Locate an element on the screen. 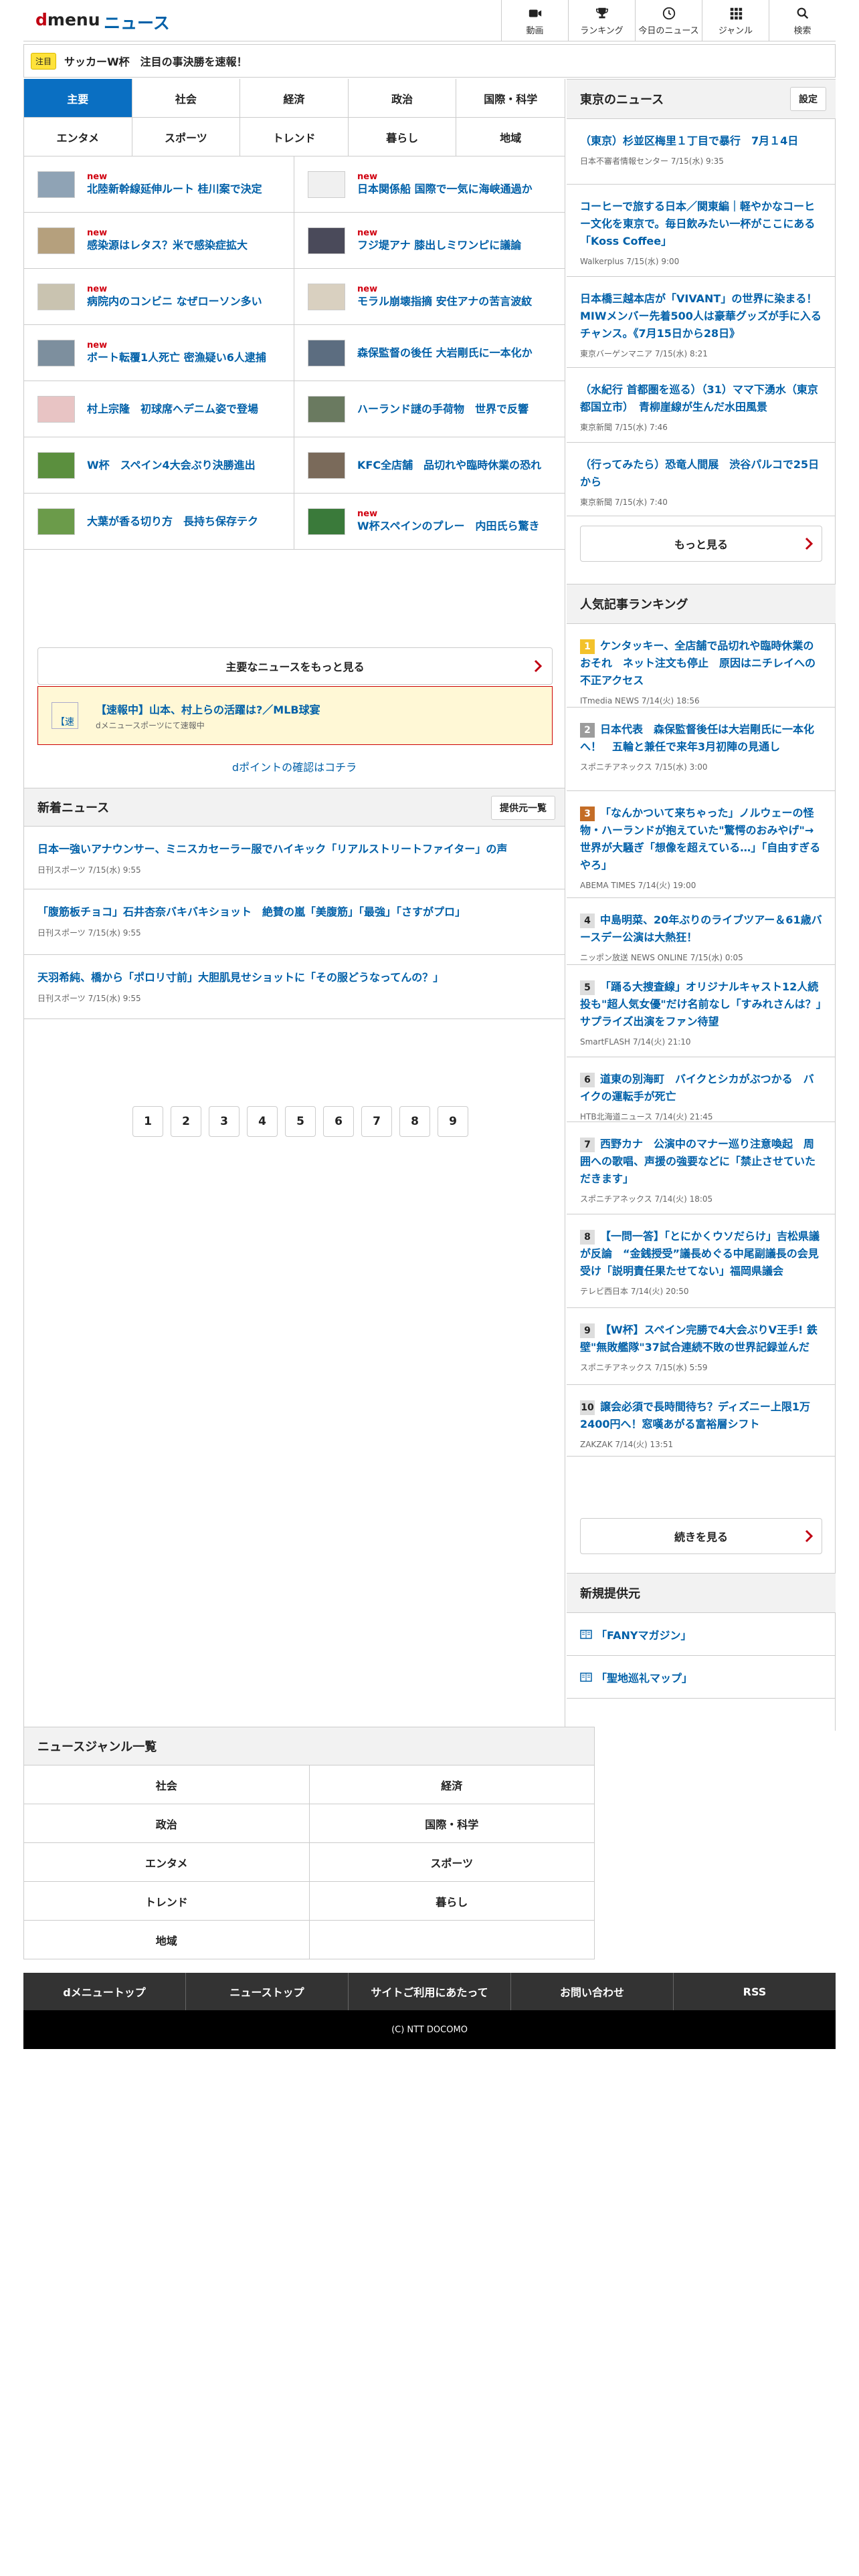 The width and height of the screenshot is (859, 2576). genre-item: 地域 is located at coordinates (167, 1940).